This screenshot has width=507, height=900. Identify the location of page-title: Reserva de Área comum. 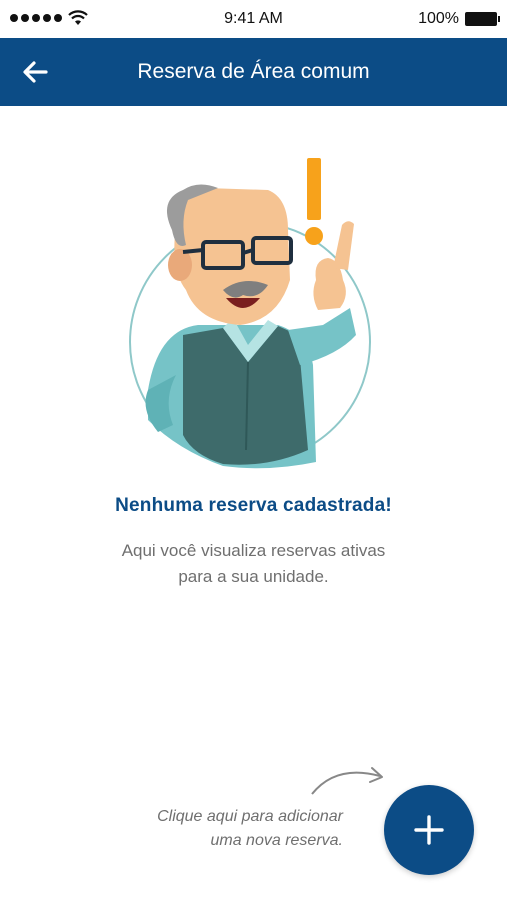
(253, 71).